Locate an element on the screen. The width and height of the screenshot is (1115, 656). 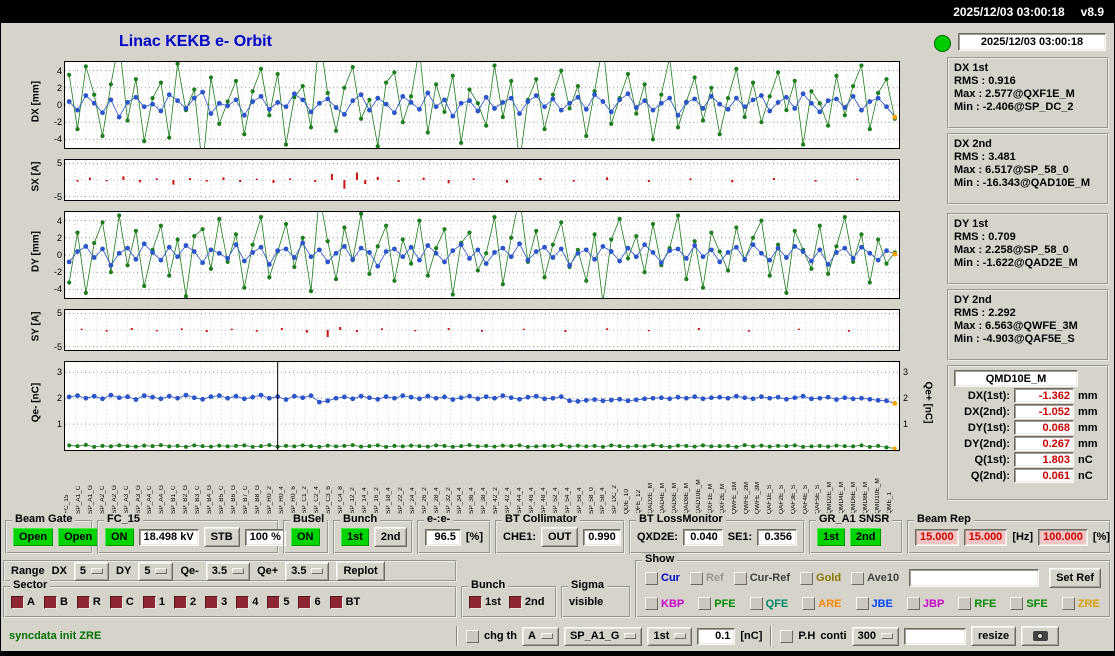
titlebar-version: v8.9 is located at coordinates (1092, 12).